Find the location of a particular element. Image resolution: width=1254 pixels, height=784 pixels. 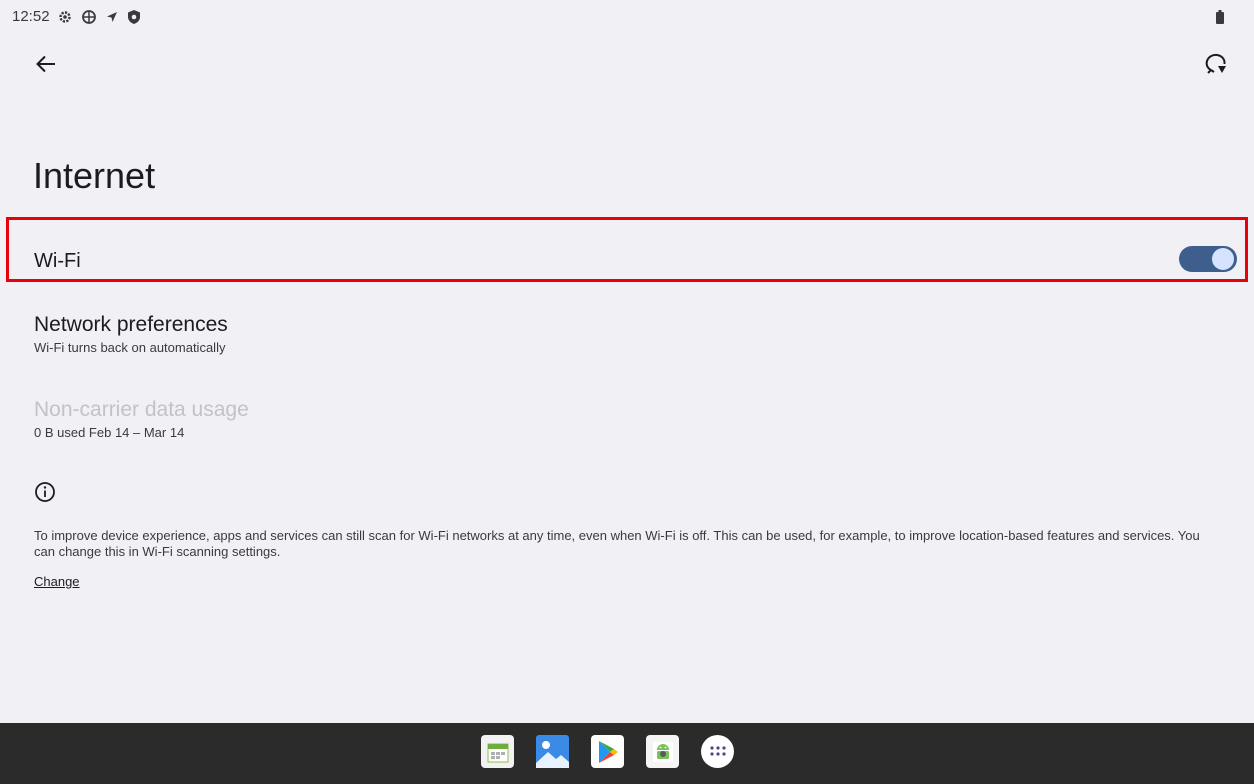

location-arrow-icon is located at coordinates (112, 17).